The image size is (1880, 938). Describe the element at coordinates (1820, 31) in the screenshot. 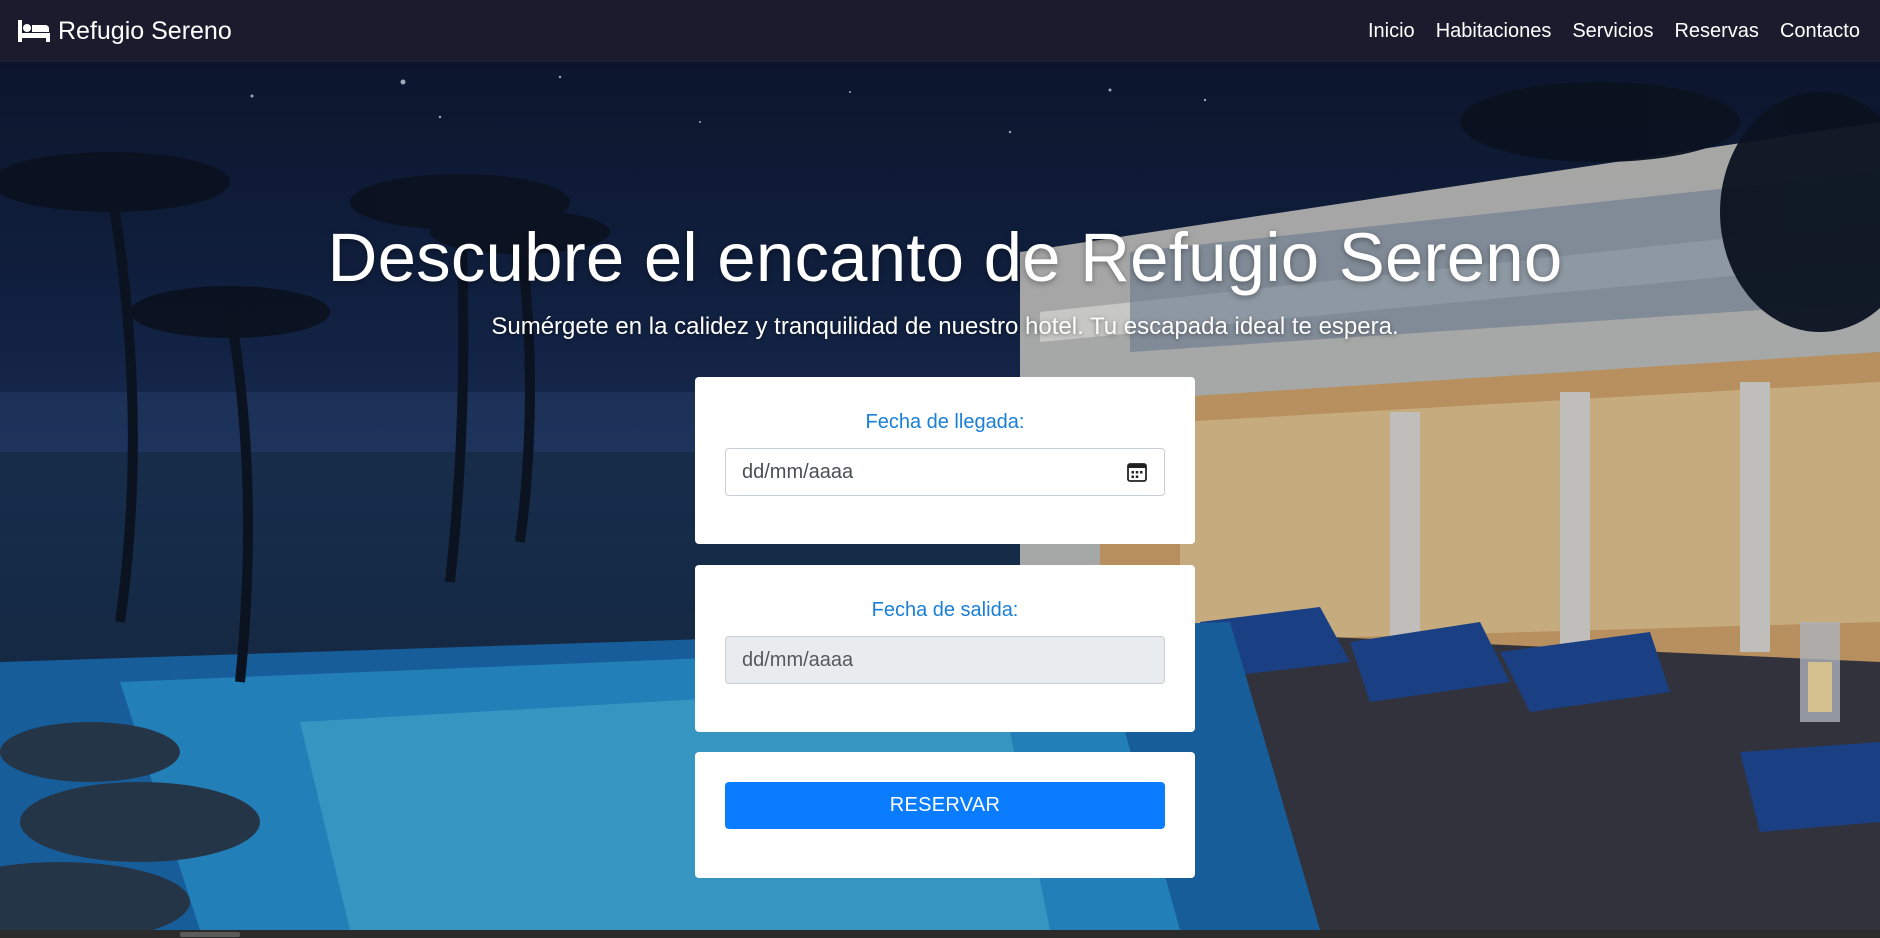

I see `nav-link-contacto: Contacto` at that location.